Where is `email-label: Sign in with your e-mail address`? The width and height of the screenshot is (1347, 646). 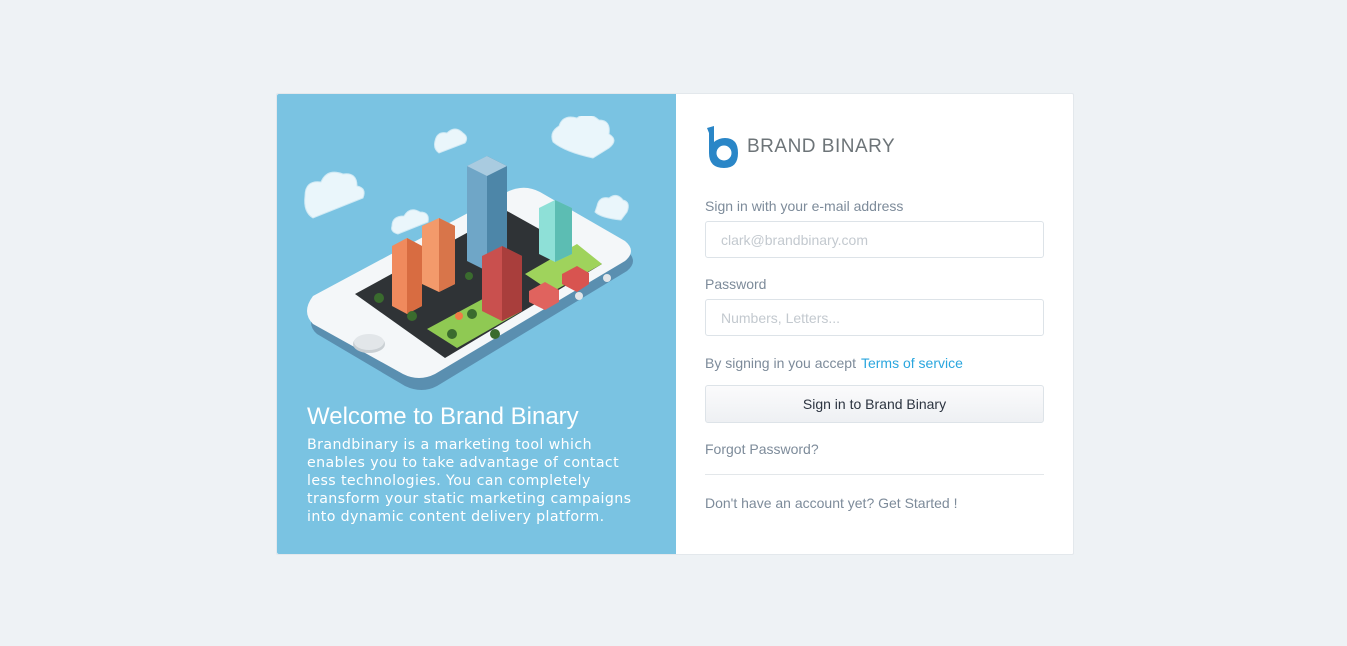 email-label: Sign in with your e-mail address is located at coordinates (804, 206).